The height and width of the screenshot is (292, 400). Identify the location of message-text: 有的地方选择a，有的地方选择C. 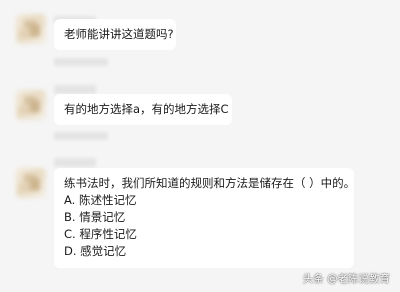
(146, 109).